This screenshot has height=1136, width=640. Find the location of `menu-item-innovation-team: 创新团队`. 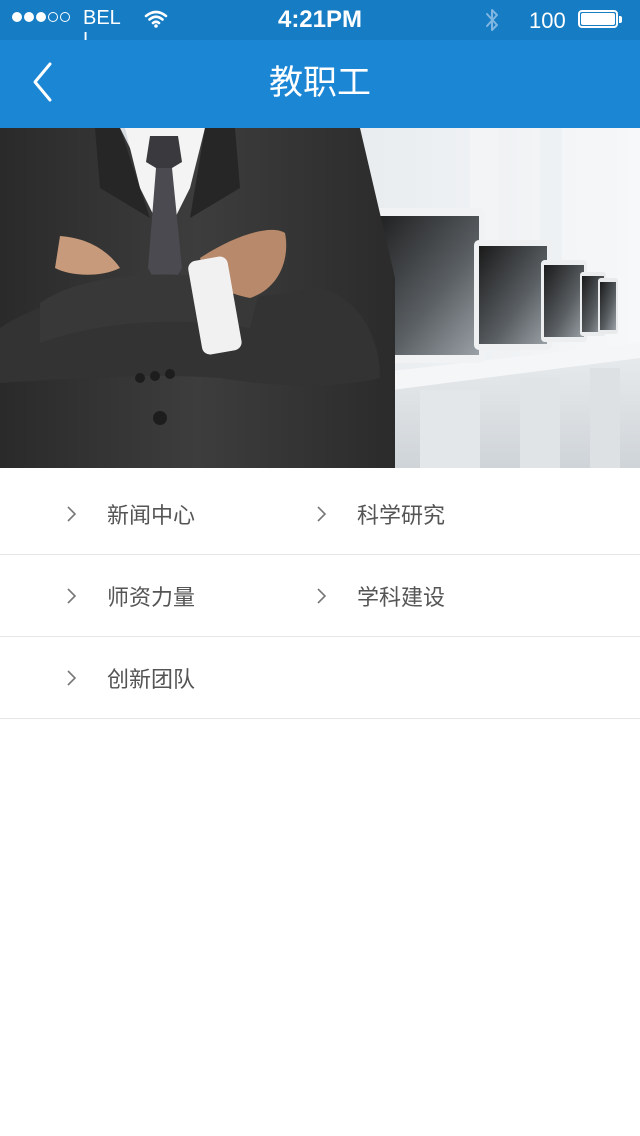

menu-item-innovation-team: 创新团队 is located at coordinates (129, 677).